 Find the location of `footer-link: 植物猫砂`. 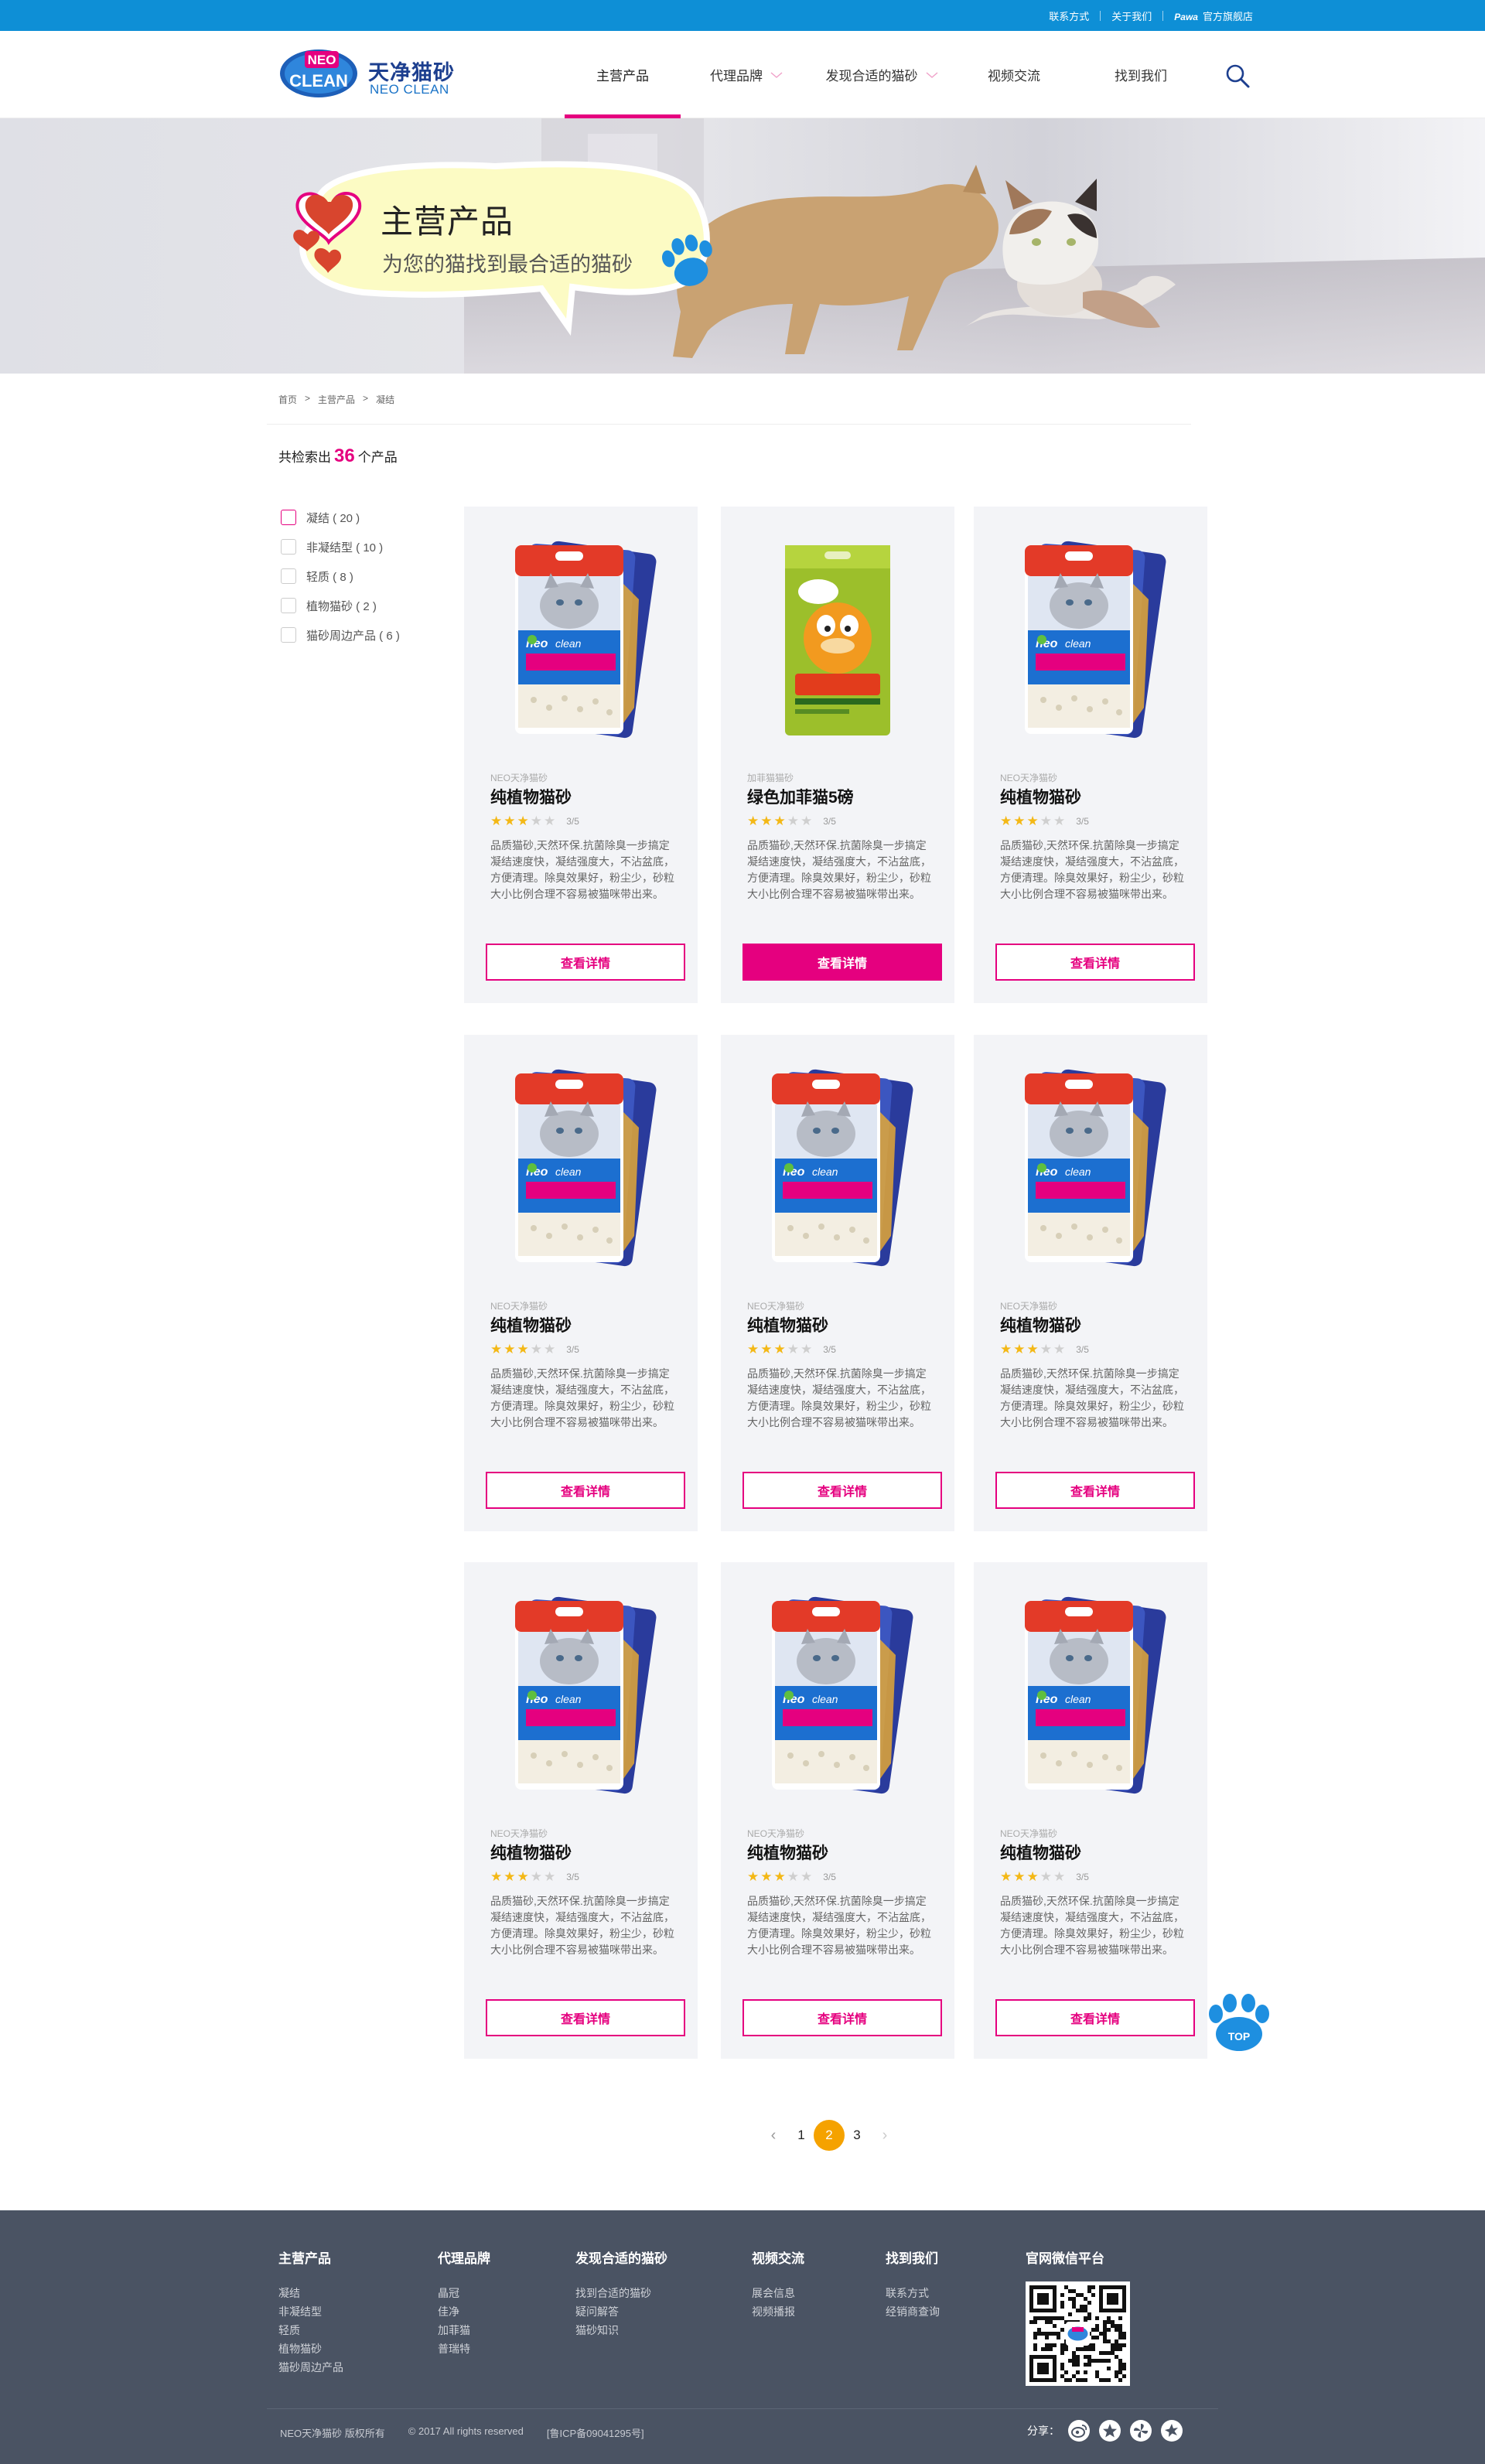

footer-link: 植物猫砂 is located at coordinates (311, 2348).